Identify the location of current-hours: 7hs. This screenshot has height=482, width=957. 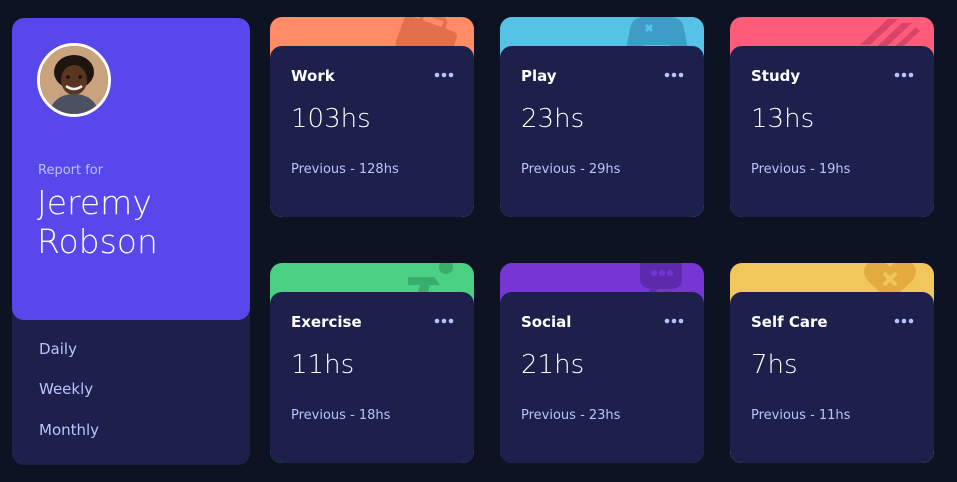
(774, 365).